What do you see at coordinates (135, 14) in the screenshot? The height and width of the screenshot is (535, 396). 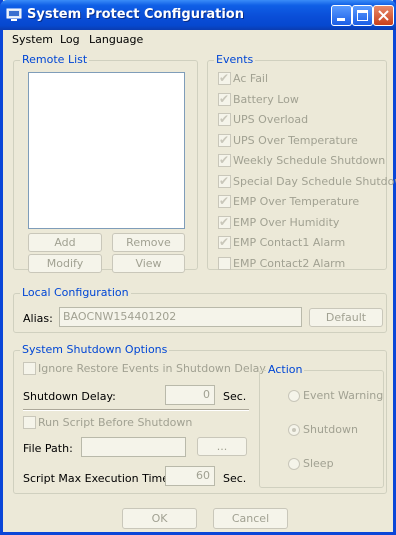 I see `window-title: System Protect Configuration` at bounding box center [135, 14].